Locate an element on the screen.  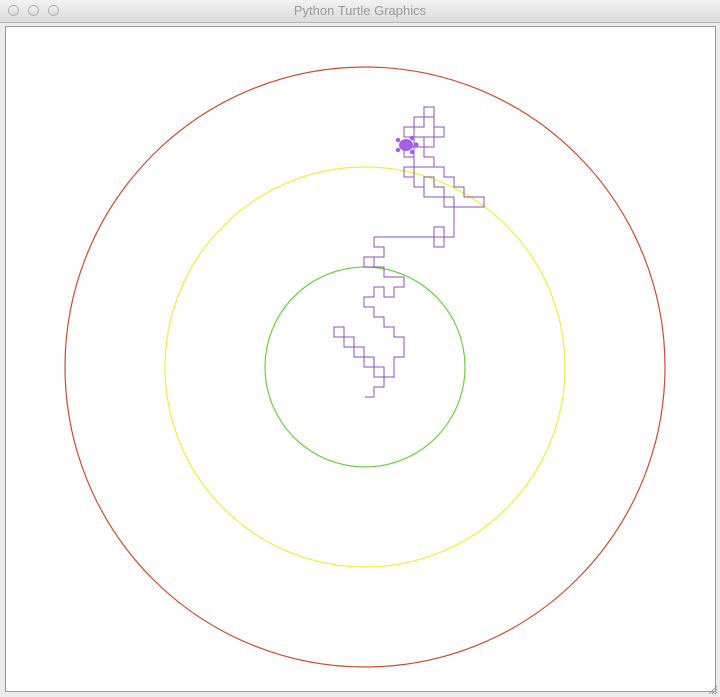
window-title: Python Turtle Graphics is located at coordinates (360, 10).